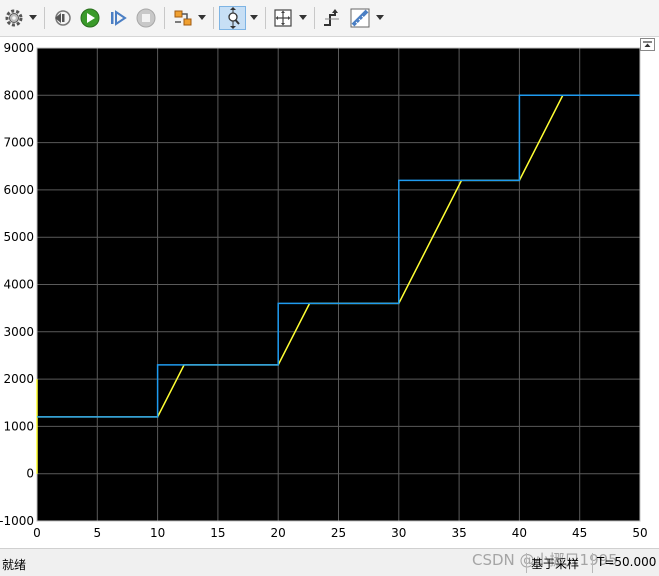  I want to click on expand-axes-button, so click(647, 44).